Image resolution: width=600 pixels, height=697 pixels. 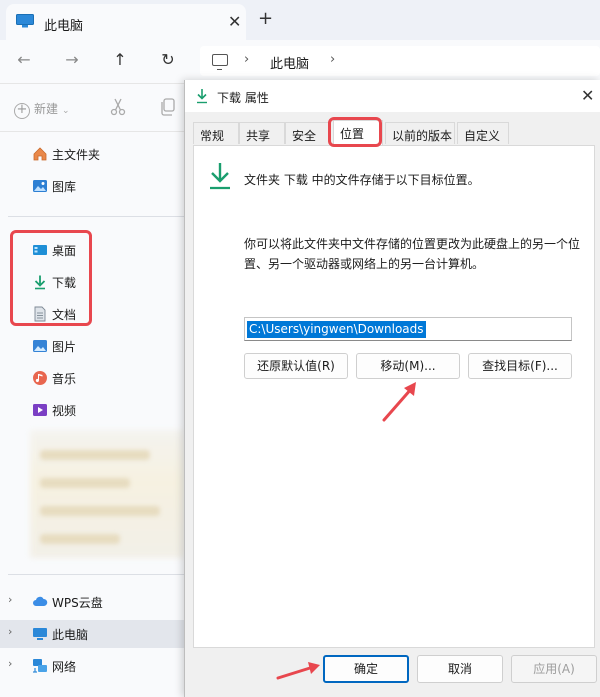 I want to click on sidebar-item-label: 图库, so click(x=64, y=187).